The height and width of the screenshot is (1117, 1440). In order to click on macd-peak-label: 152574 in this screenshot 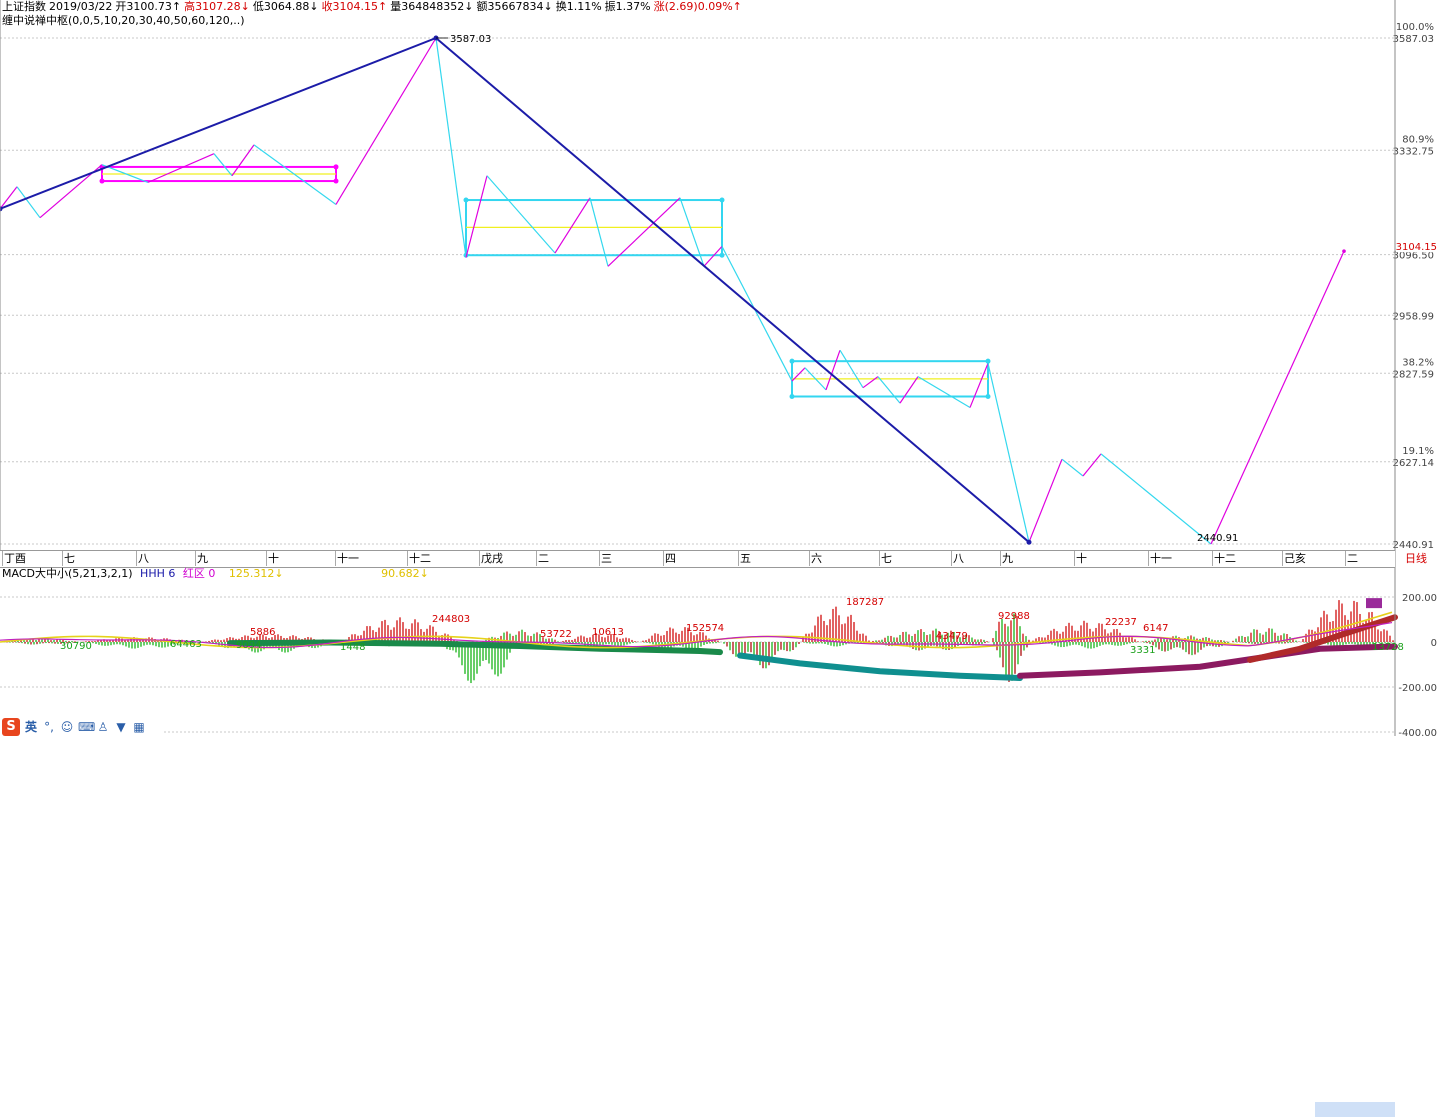, I will do `click(705, 628)`.